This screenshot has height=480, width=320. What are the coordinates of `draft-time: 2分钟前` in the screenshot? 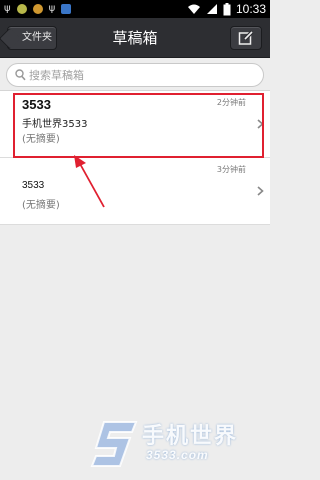 It's located at (231, 102).